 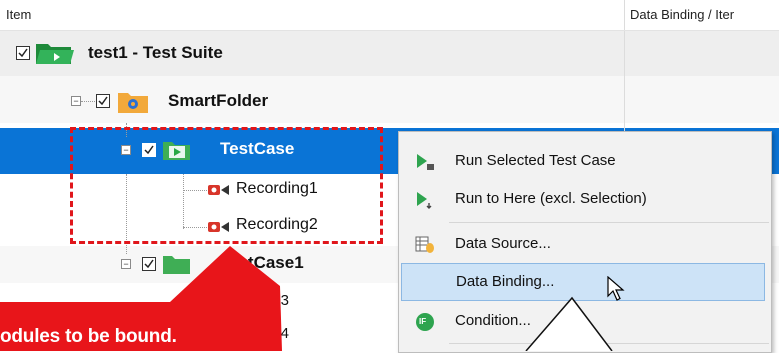 I want to click on menu-item-run-selected: Run Selected Test Case, so click(x=585, y=161).